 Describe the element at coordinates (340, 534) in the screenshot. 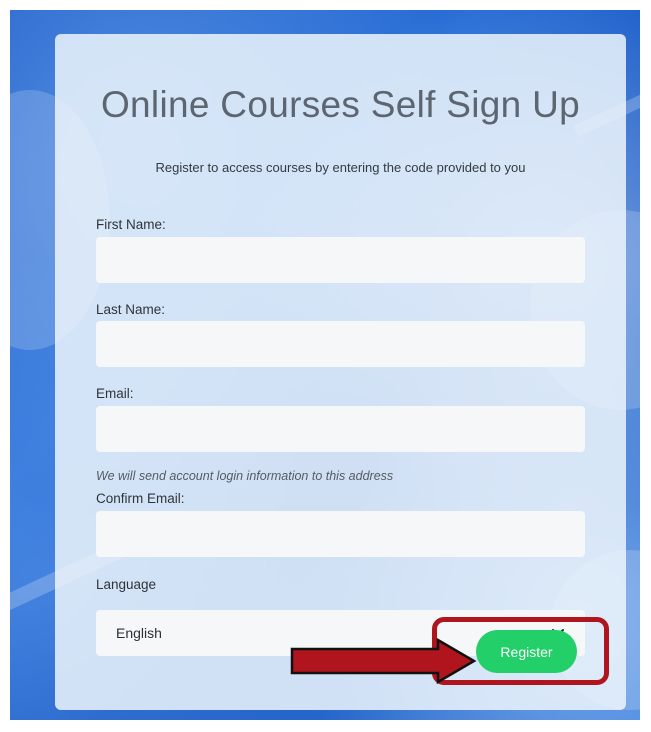

I see `confirm-email-input` at that location.